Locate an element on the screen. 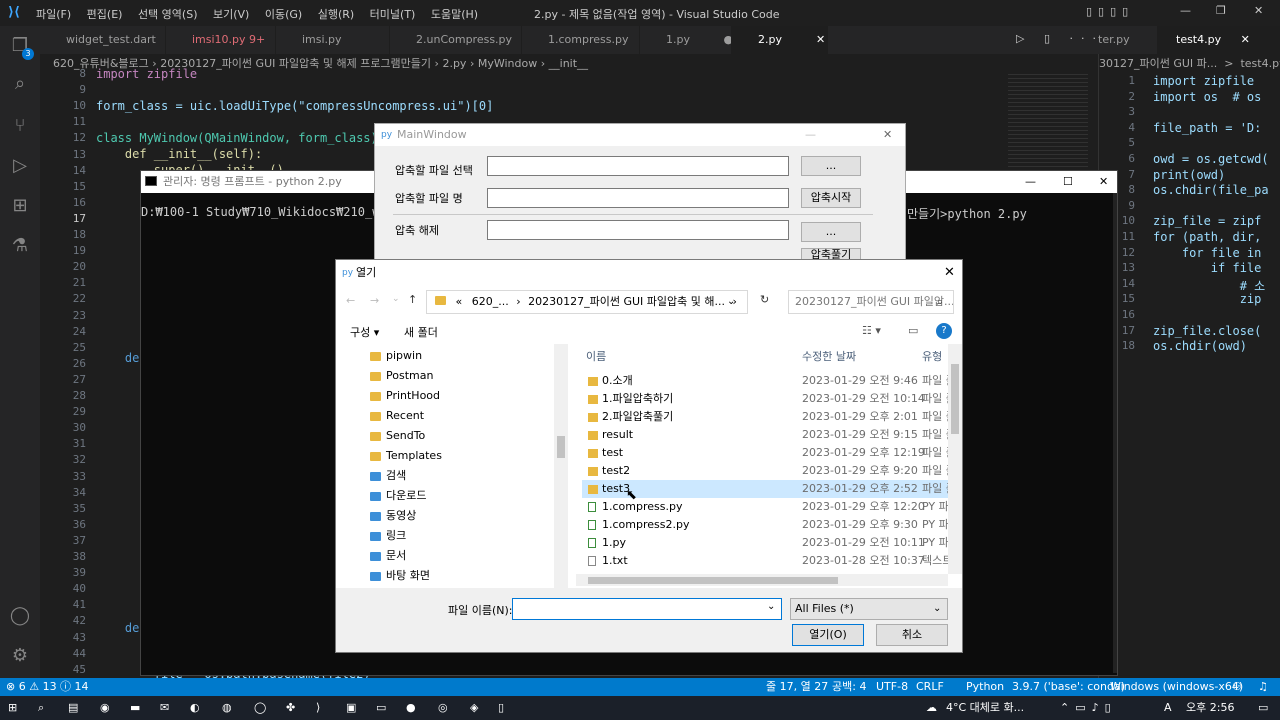  organize-button: 구성 ▾ is located at coordinates (364, 332).